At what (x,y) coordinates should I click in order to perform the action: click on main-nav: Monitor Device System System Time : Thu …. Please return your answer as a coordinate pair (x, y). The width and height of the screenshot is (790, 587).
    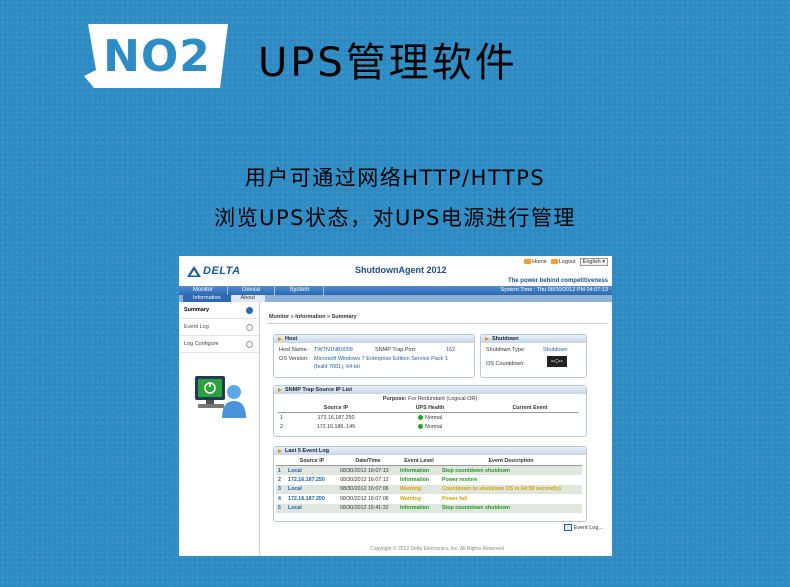
    Looking at the image, I should click on (395, 290).